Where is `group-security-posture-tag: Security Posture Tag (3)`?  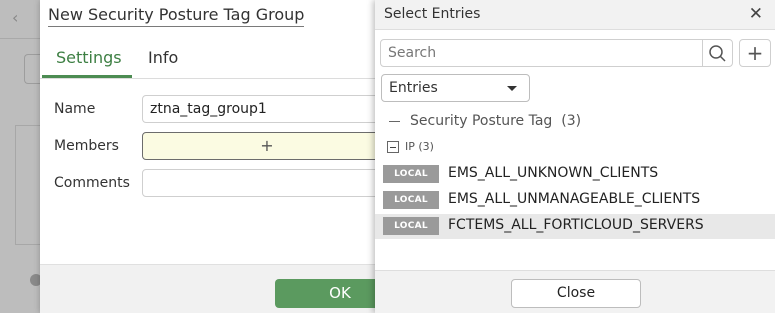
group-security-posture-tag: Security Posture Tag (3) is located at coordinates (485, 121).